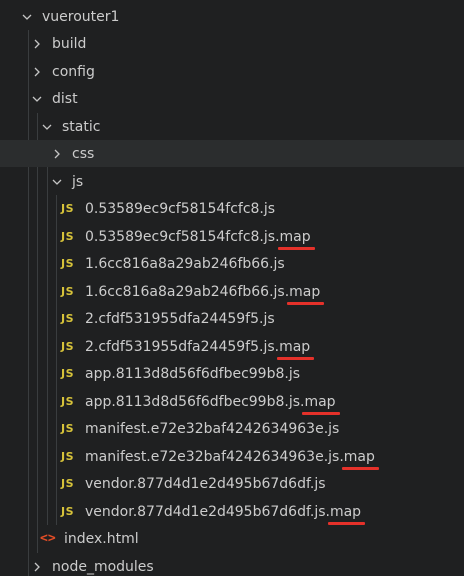  I want to click on file-item: JS app.8113d8d56f6dfbec99b8.js. map, so click(232, 401).